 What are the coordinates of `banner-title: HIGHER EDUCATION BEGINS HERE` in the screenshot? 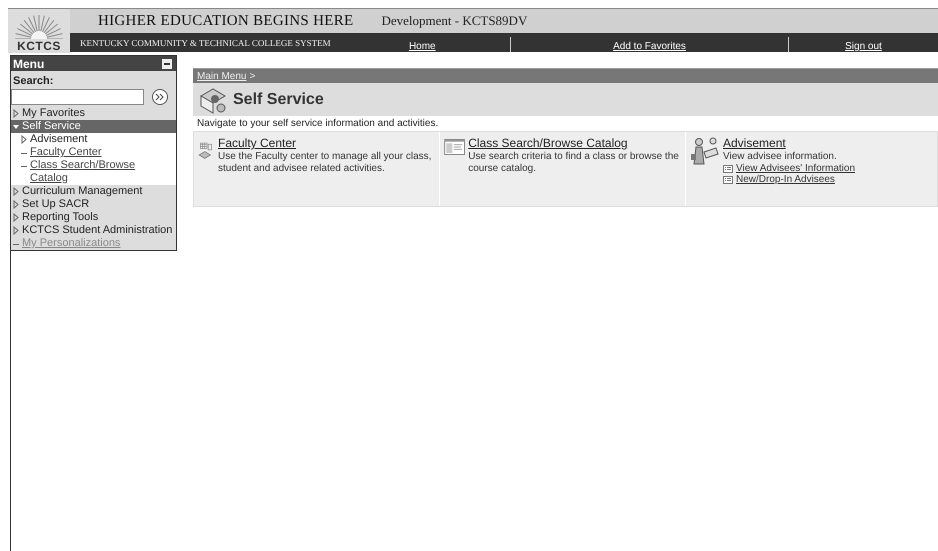 It's located at (226, 21).